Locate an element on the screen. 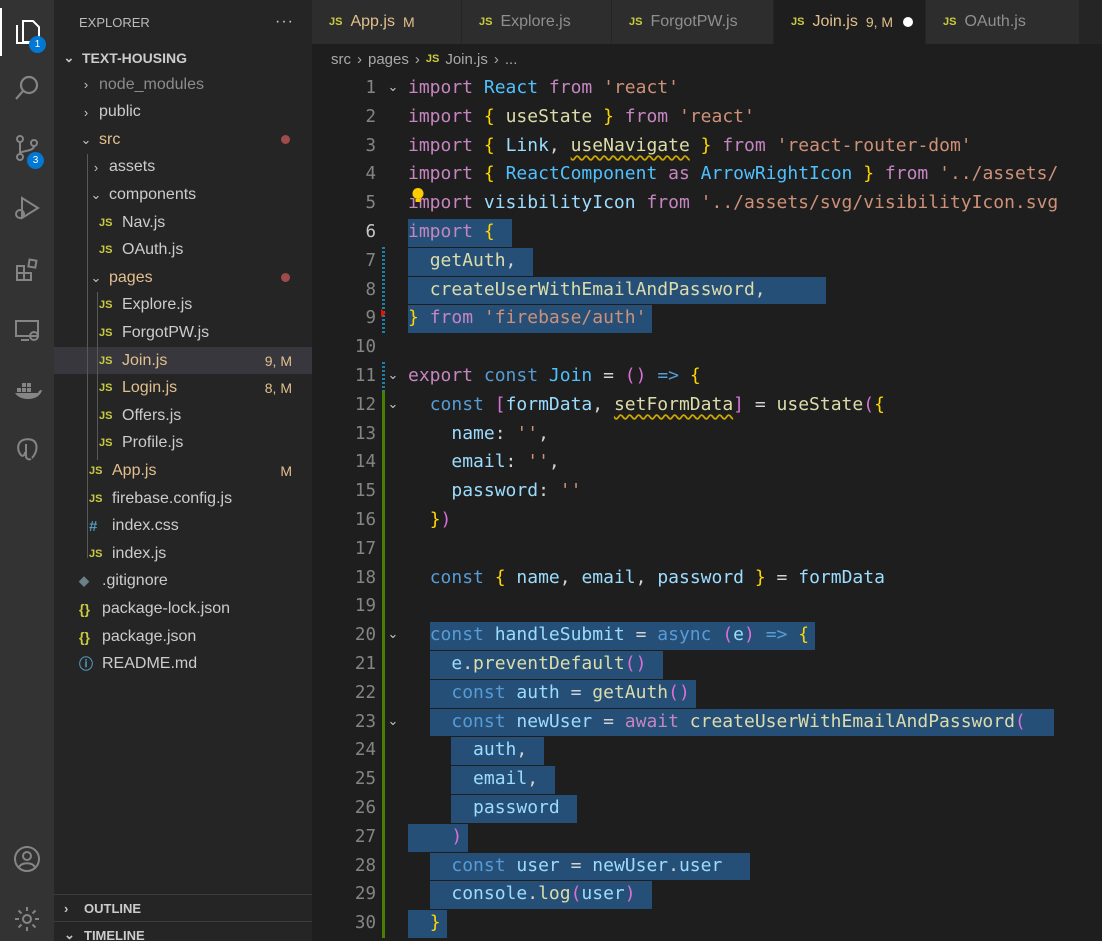 The height and width of the screenshot is (941, 1102). tree-file: JS Nav.js is located at coordinates (183, 222).